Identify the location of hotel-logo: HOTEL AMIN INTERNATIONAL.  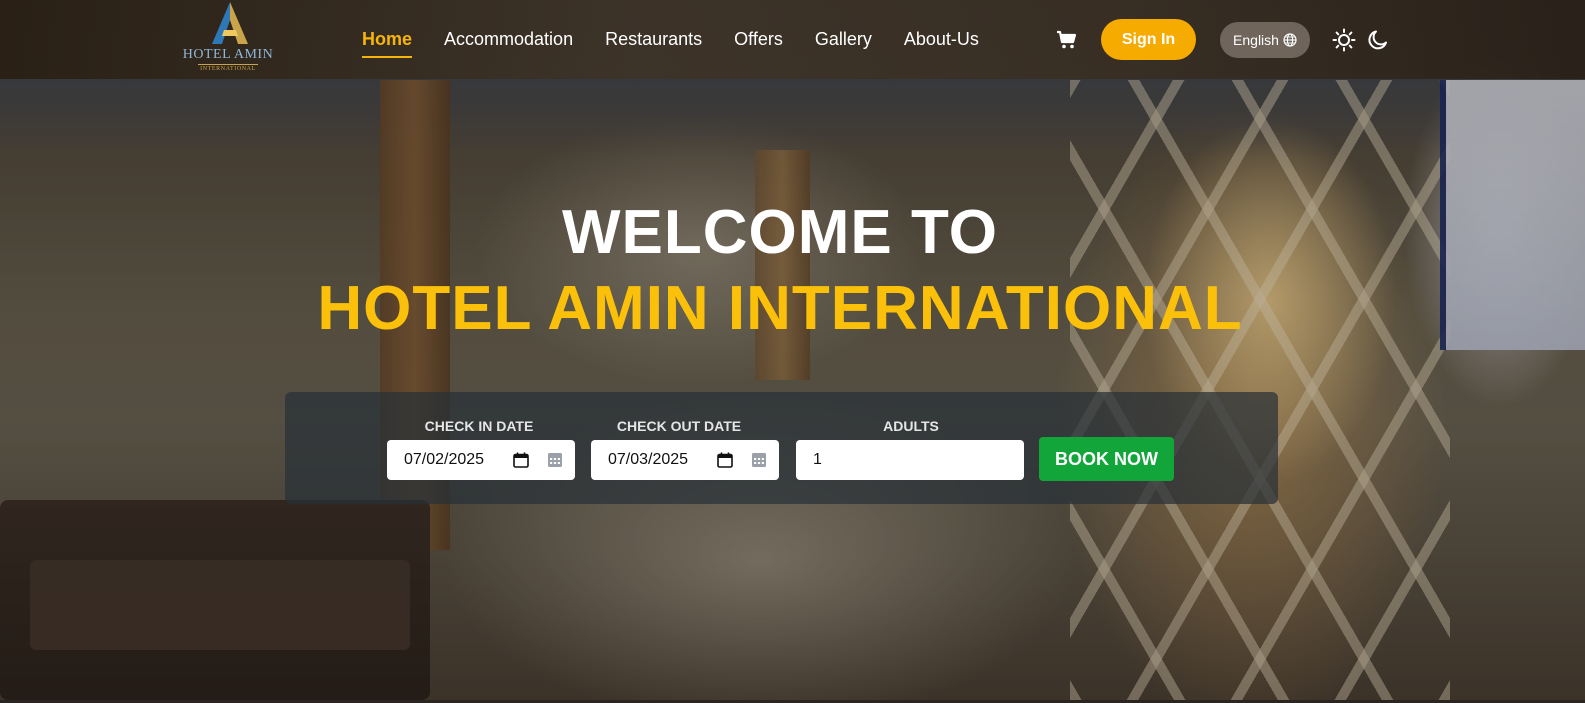
(228, 36).